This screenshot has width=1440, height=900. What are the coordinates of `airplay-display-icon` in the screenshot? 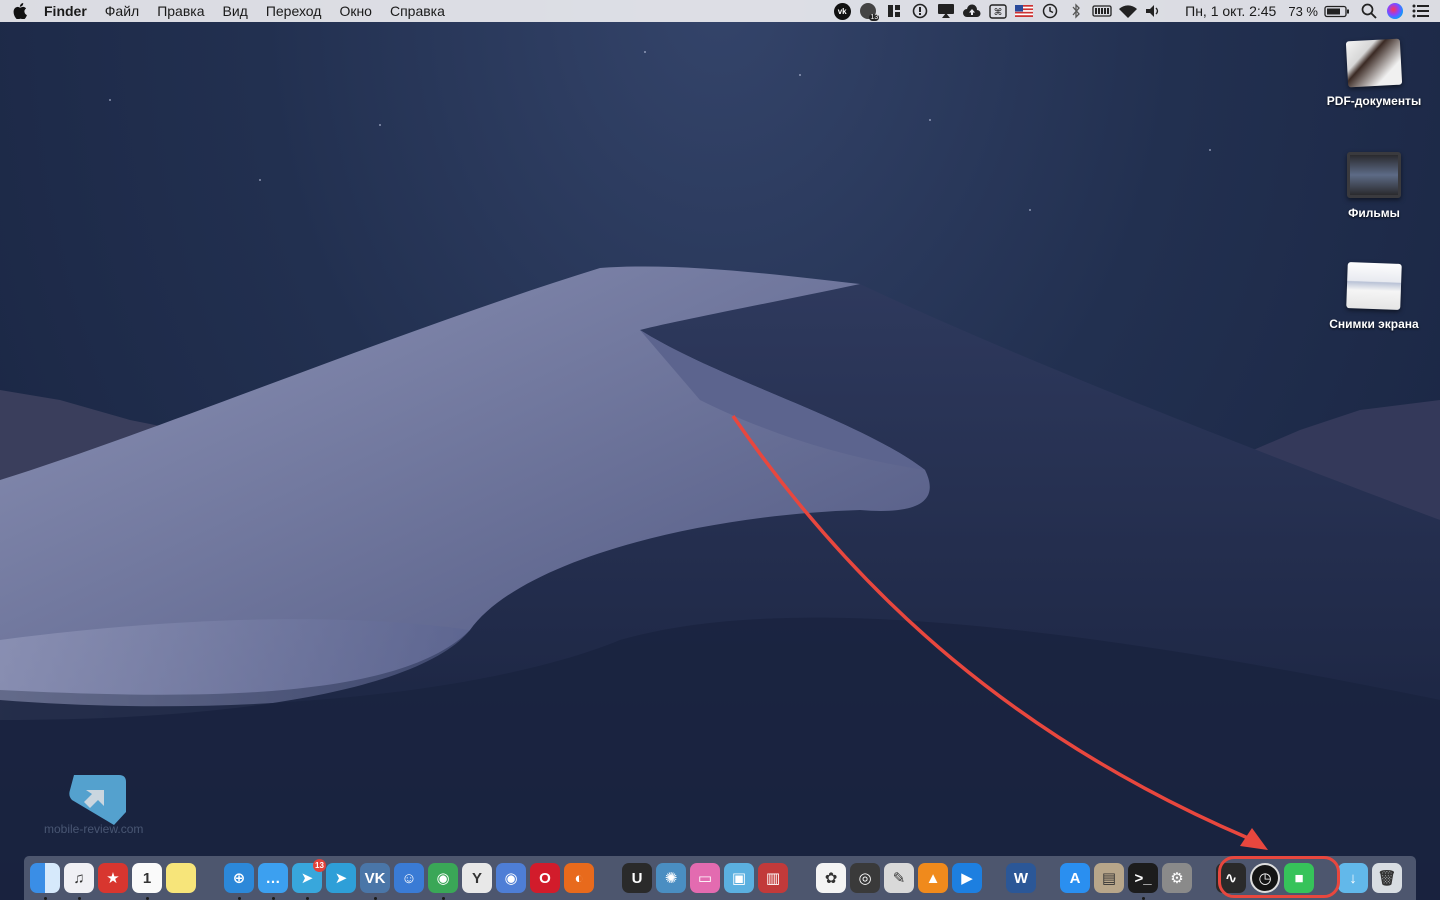 It's located at (946, 11).